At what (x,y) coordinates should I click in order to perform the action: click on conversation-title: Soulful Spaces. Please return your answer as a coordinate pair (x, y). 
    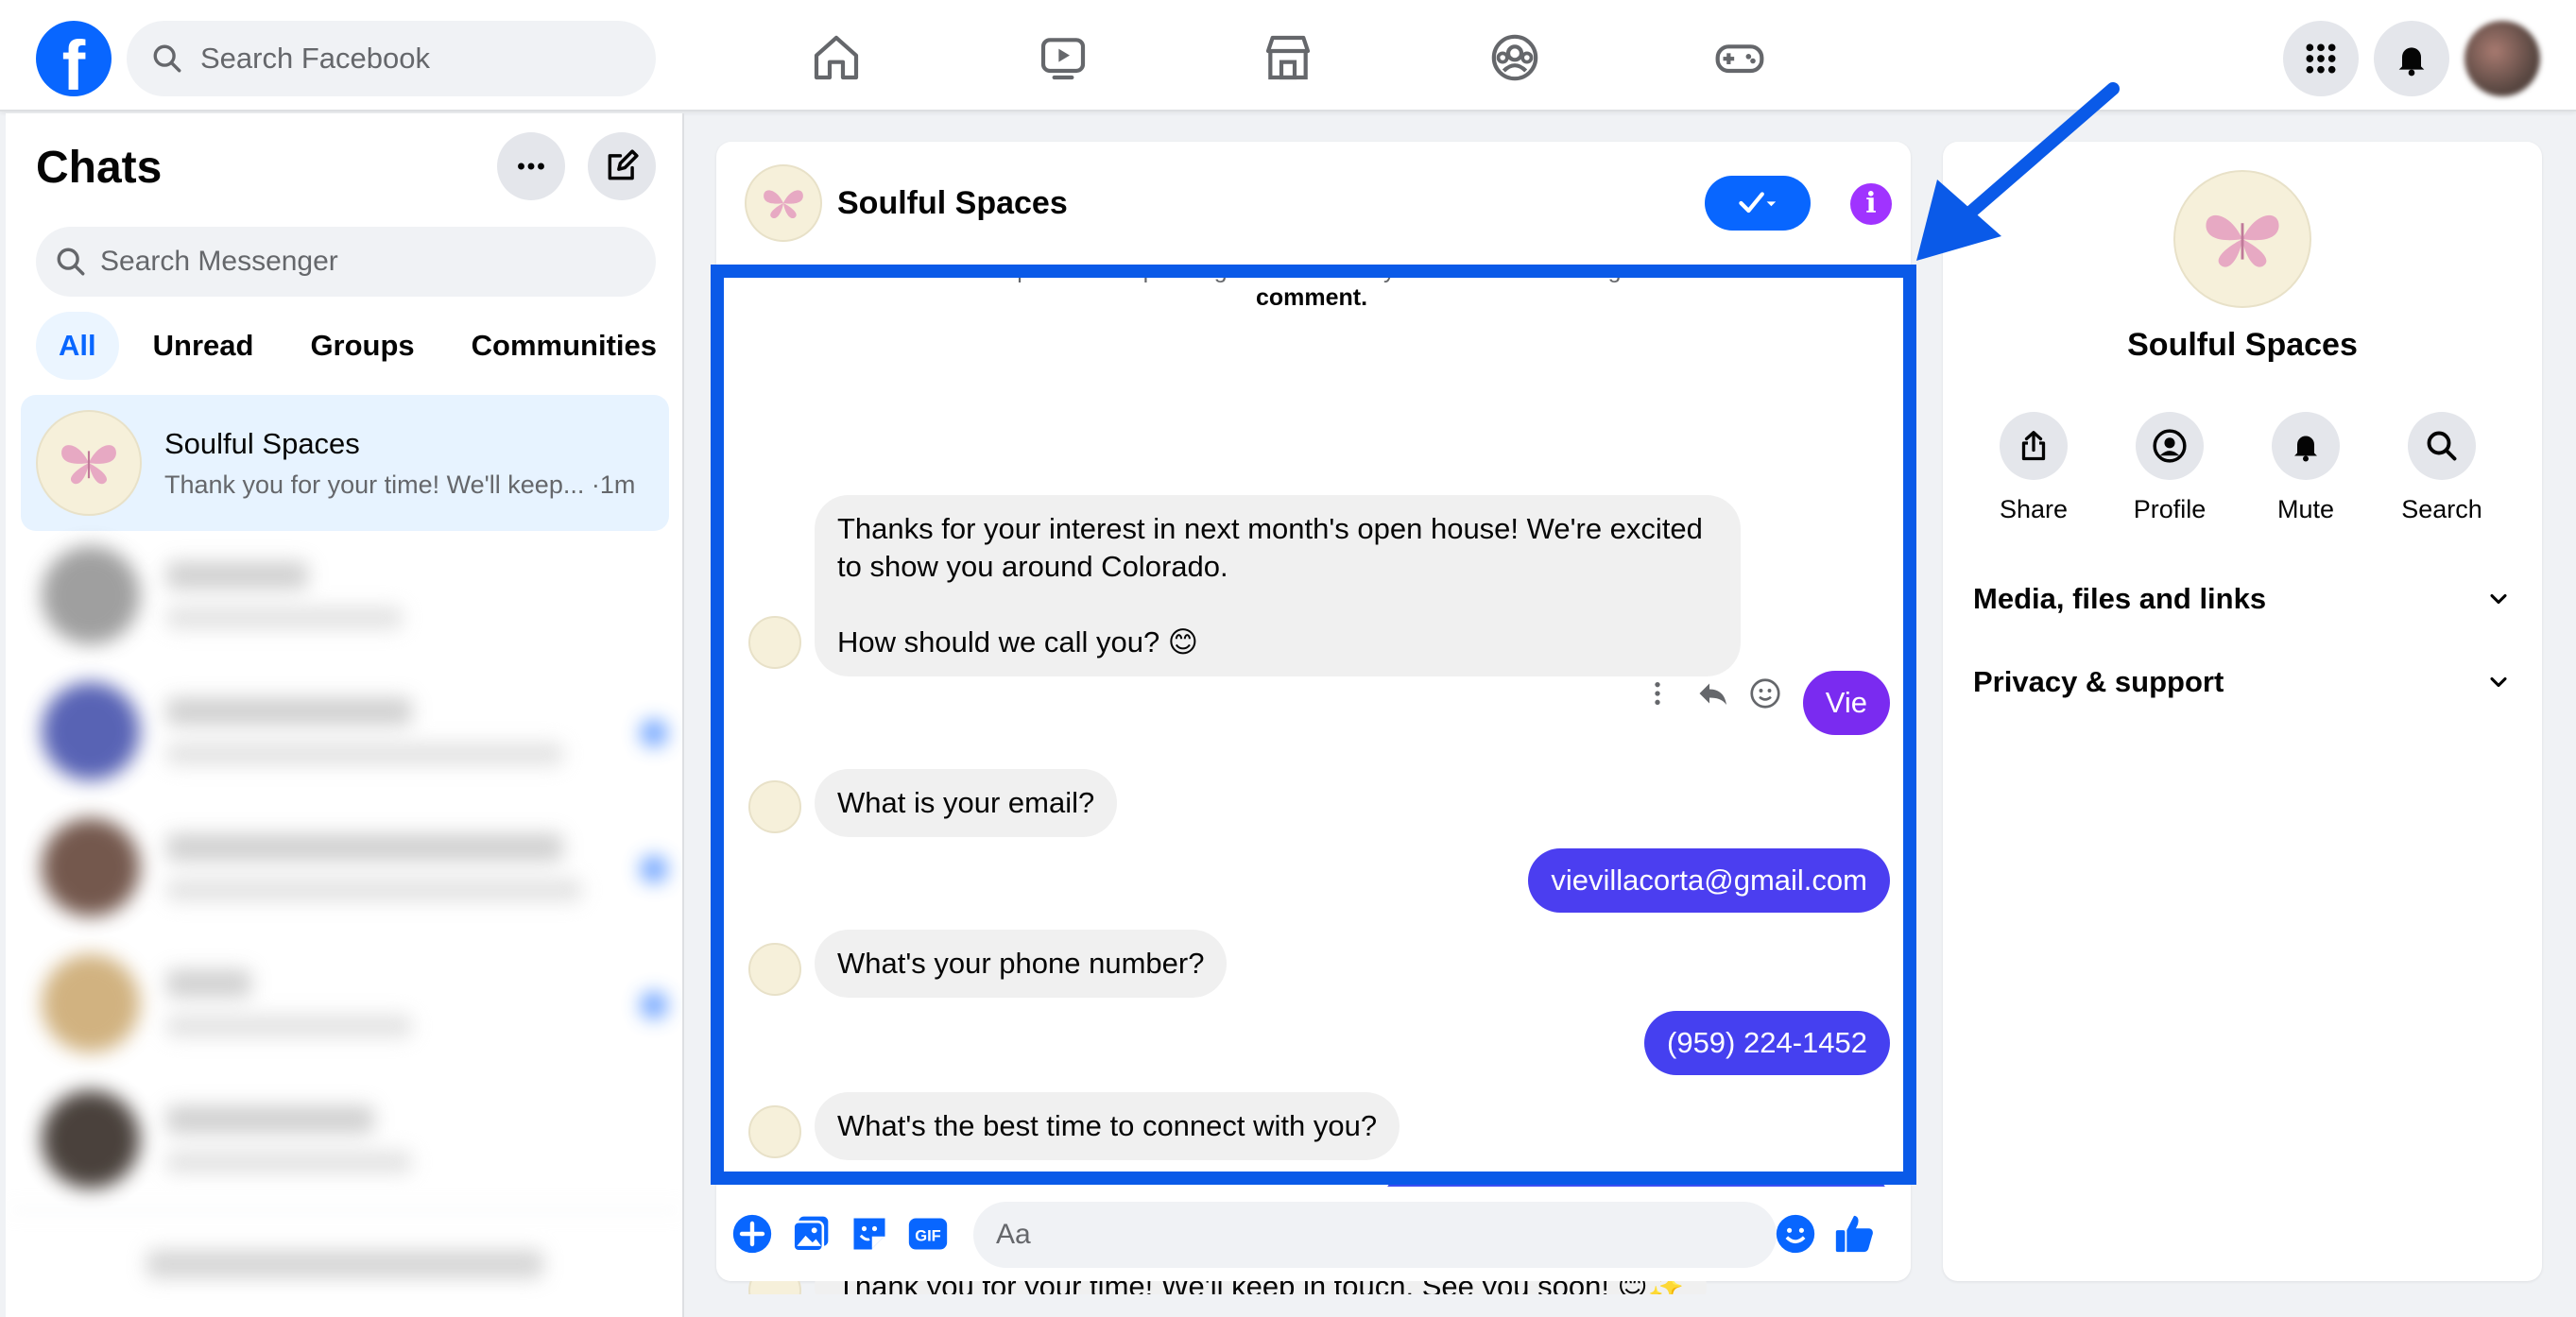
    Looking at the image, I should click on (952, 203).